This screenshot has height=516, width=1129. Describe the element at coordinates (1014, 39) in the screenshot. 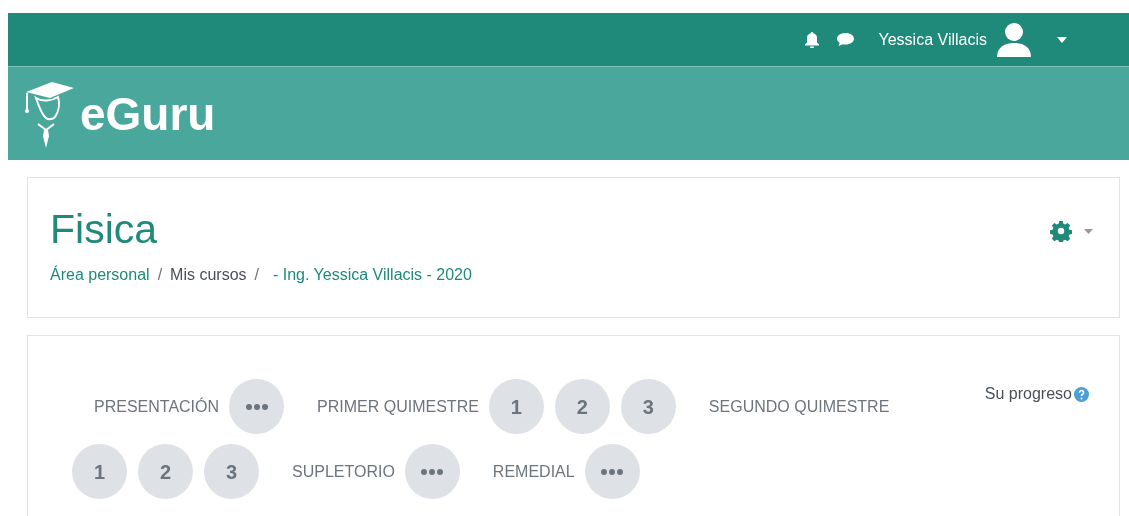

I see `user-avatar-icon` at that location.